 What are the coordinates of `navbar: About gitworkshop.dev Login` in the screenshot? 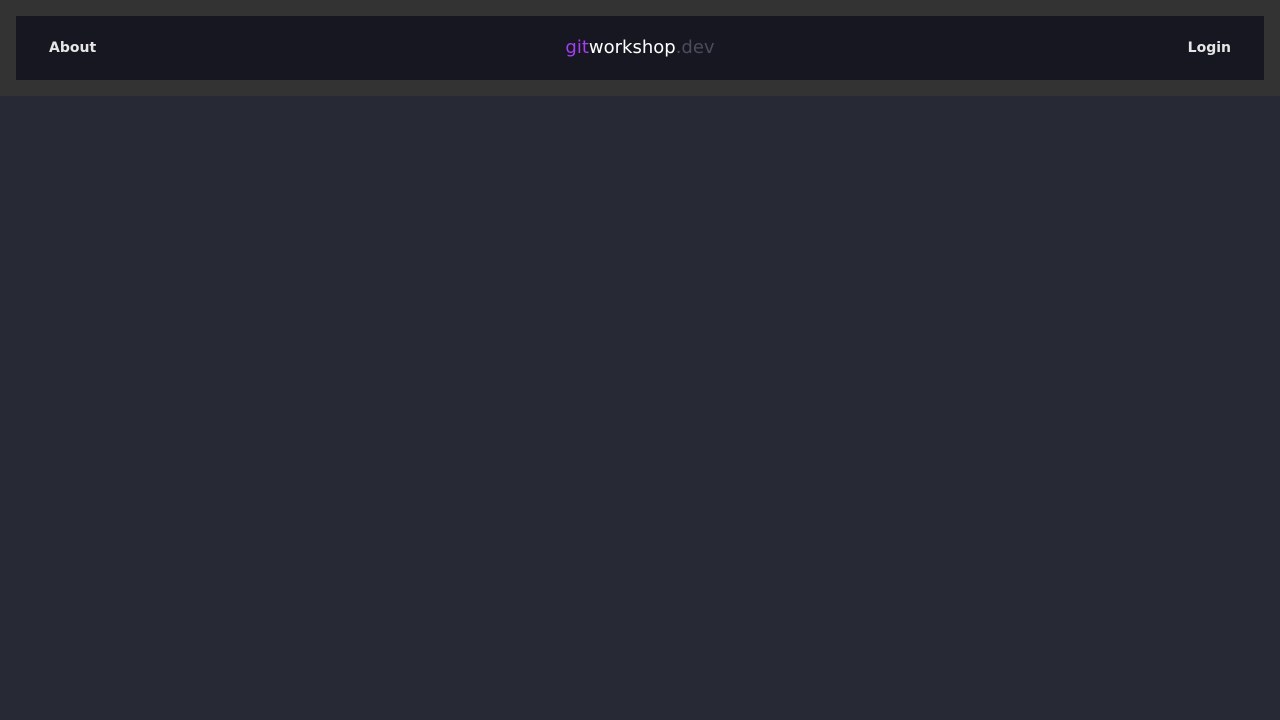 It's located at (640, 48).